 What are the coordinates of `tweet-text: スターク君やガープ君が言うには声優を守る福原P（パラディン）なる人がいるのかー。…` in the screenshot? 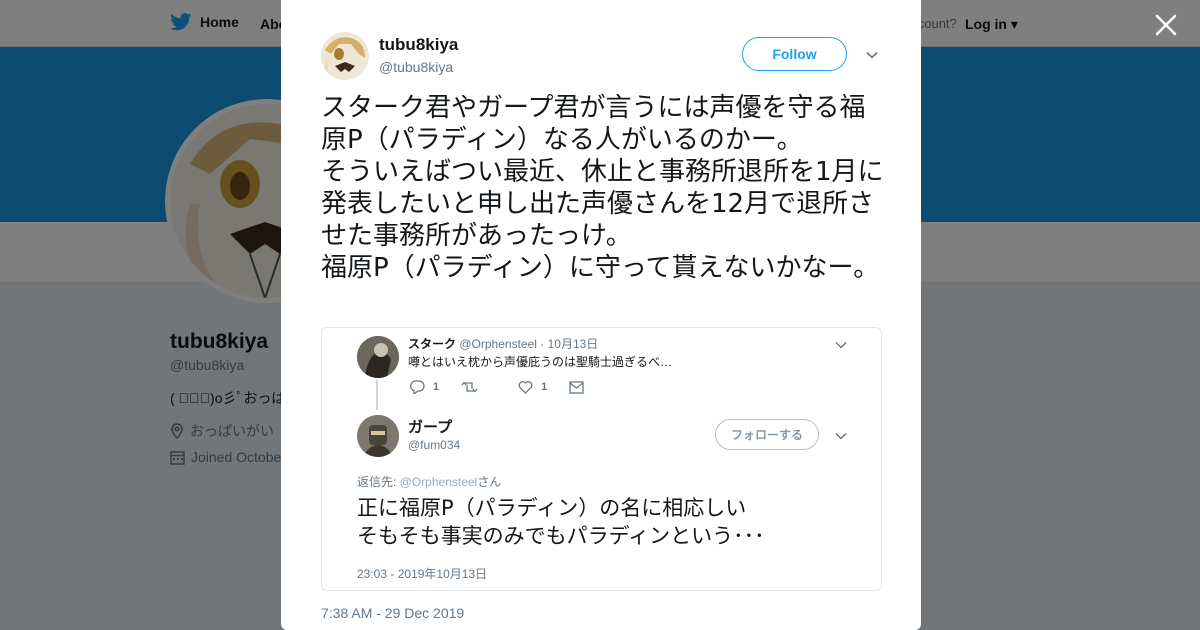 It's located at (602, 188).